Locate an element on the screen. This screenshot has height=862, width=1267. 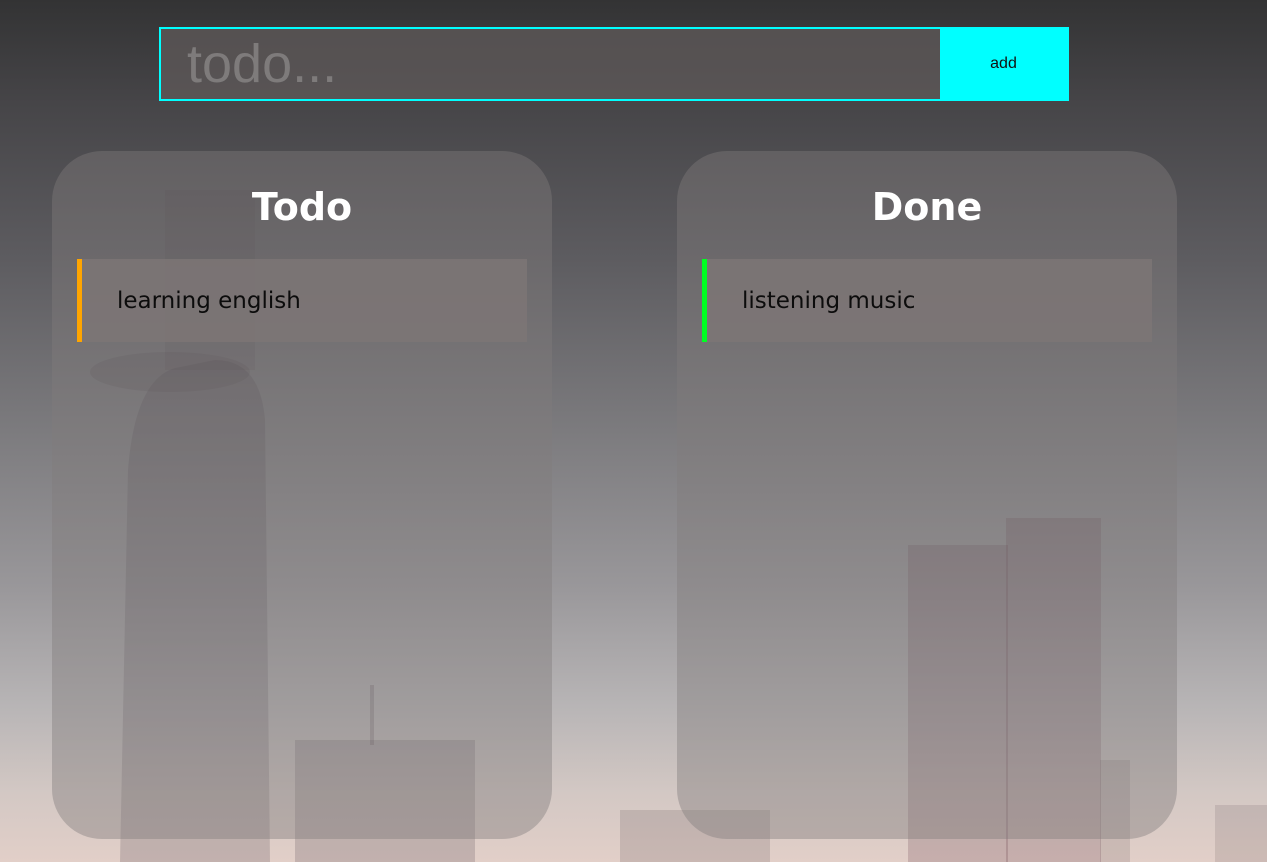
todo-list: learning english is located at coordinates (302, 300).